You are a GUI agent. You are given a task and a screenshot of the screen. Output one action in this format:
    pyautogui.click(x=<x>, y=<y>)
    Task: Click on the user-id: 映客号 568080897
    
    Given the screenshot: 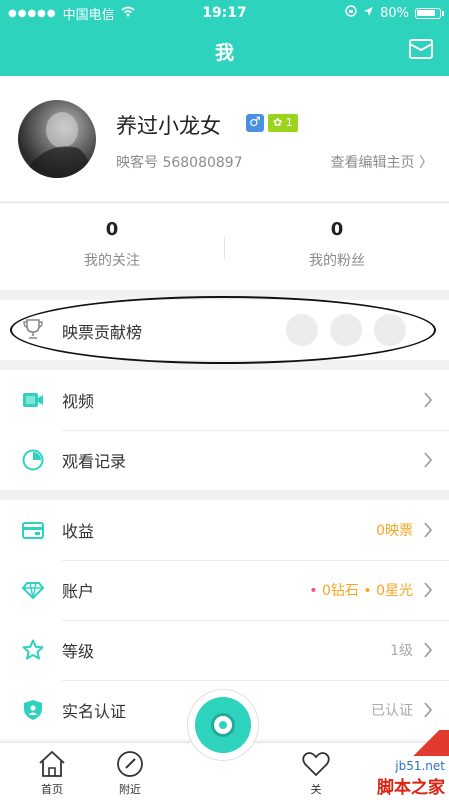 What is the action you would take?
    pyautogui.click(x=179, y=163)
    